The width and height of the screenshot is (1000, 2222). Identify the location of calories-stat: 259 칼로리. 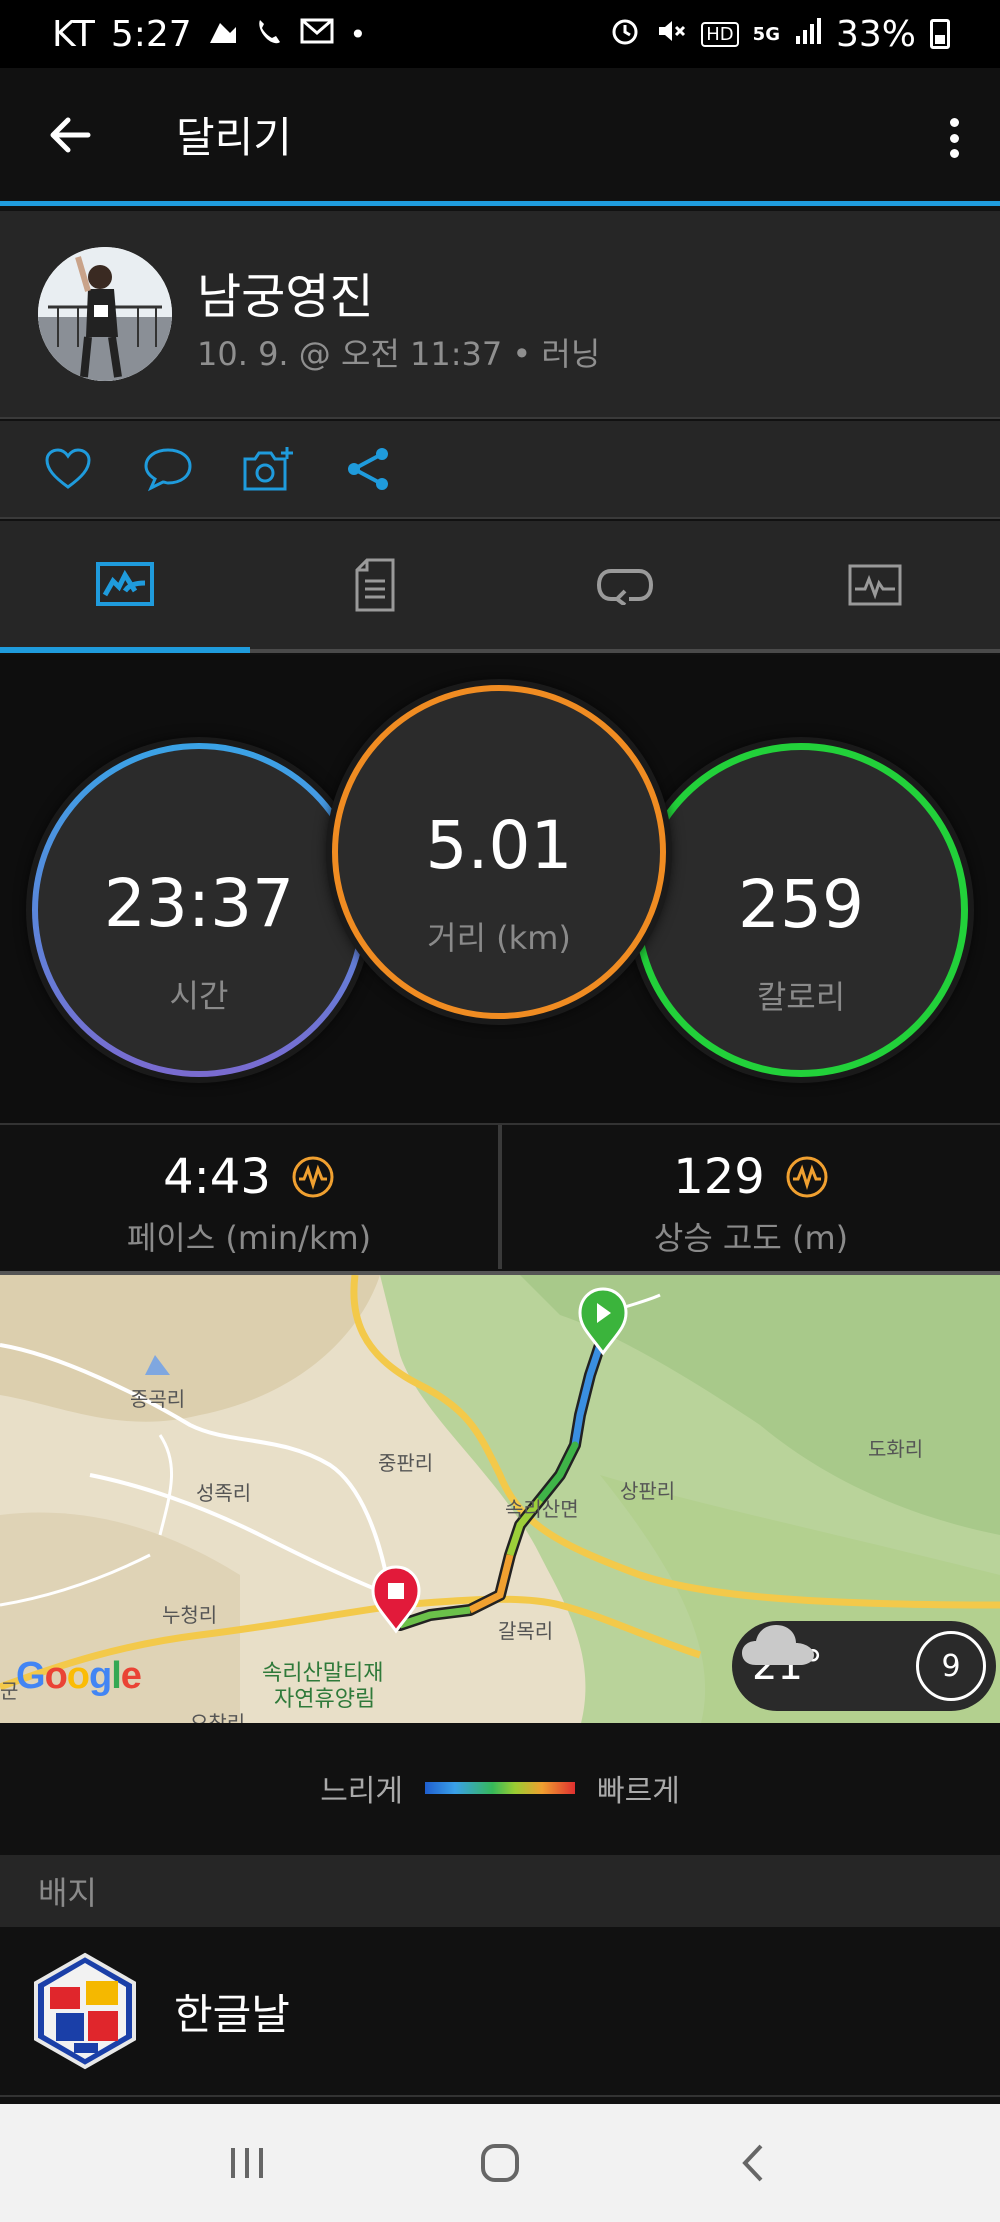
(801, 910).